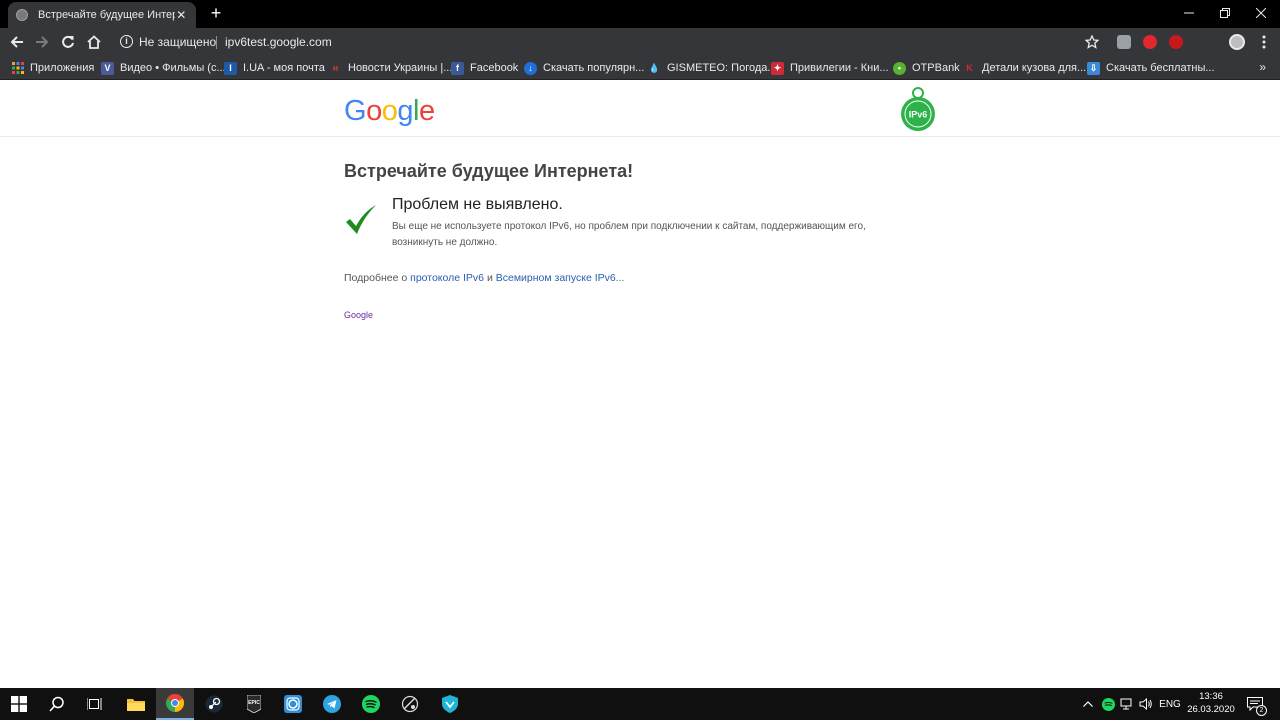  I want to click on file-explorer-button, so click(136, 704).